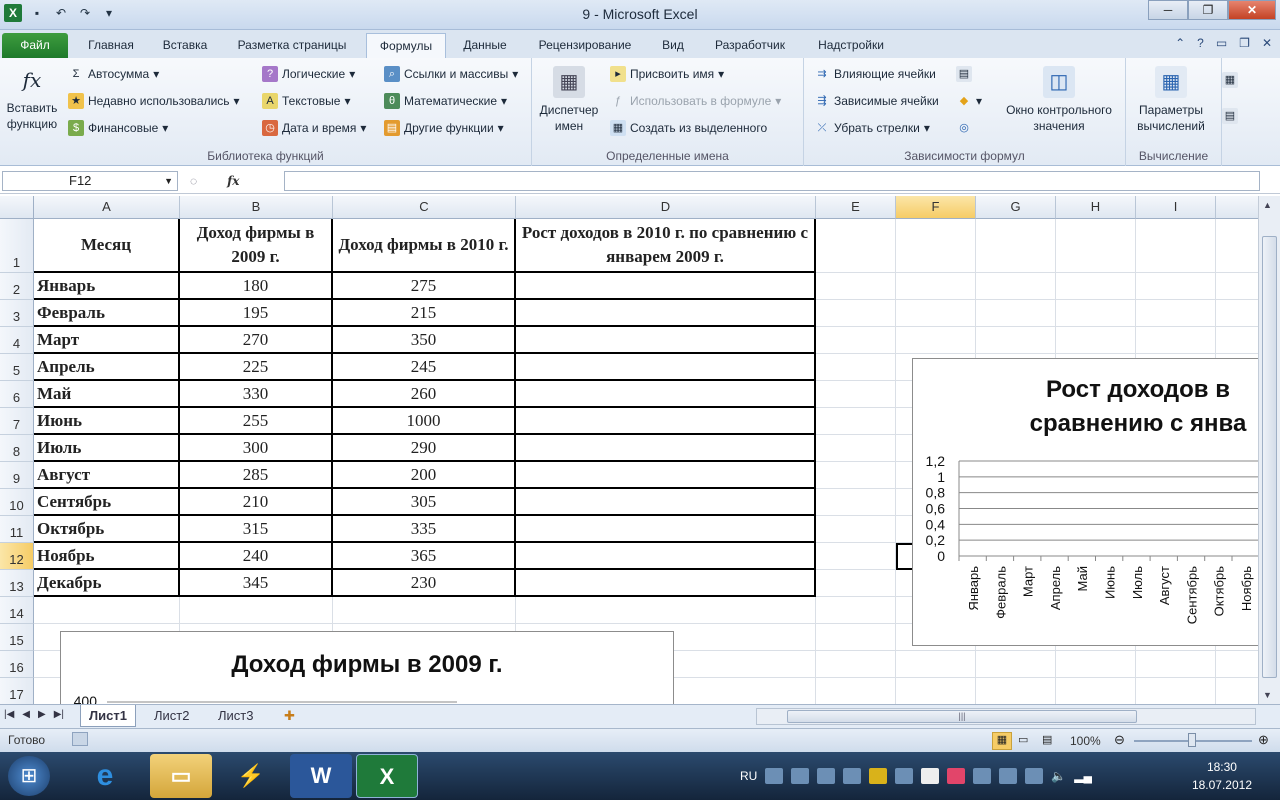 The height and width of the screenshot is (800, 1280). I want to click on error-checking-button: ◆ ▾, so click(969, 101).